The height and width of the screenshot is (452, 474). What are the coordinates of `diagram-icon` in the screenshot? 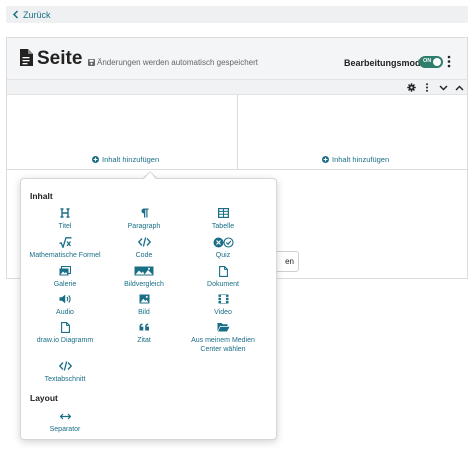 It's located at (65, 327).